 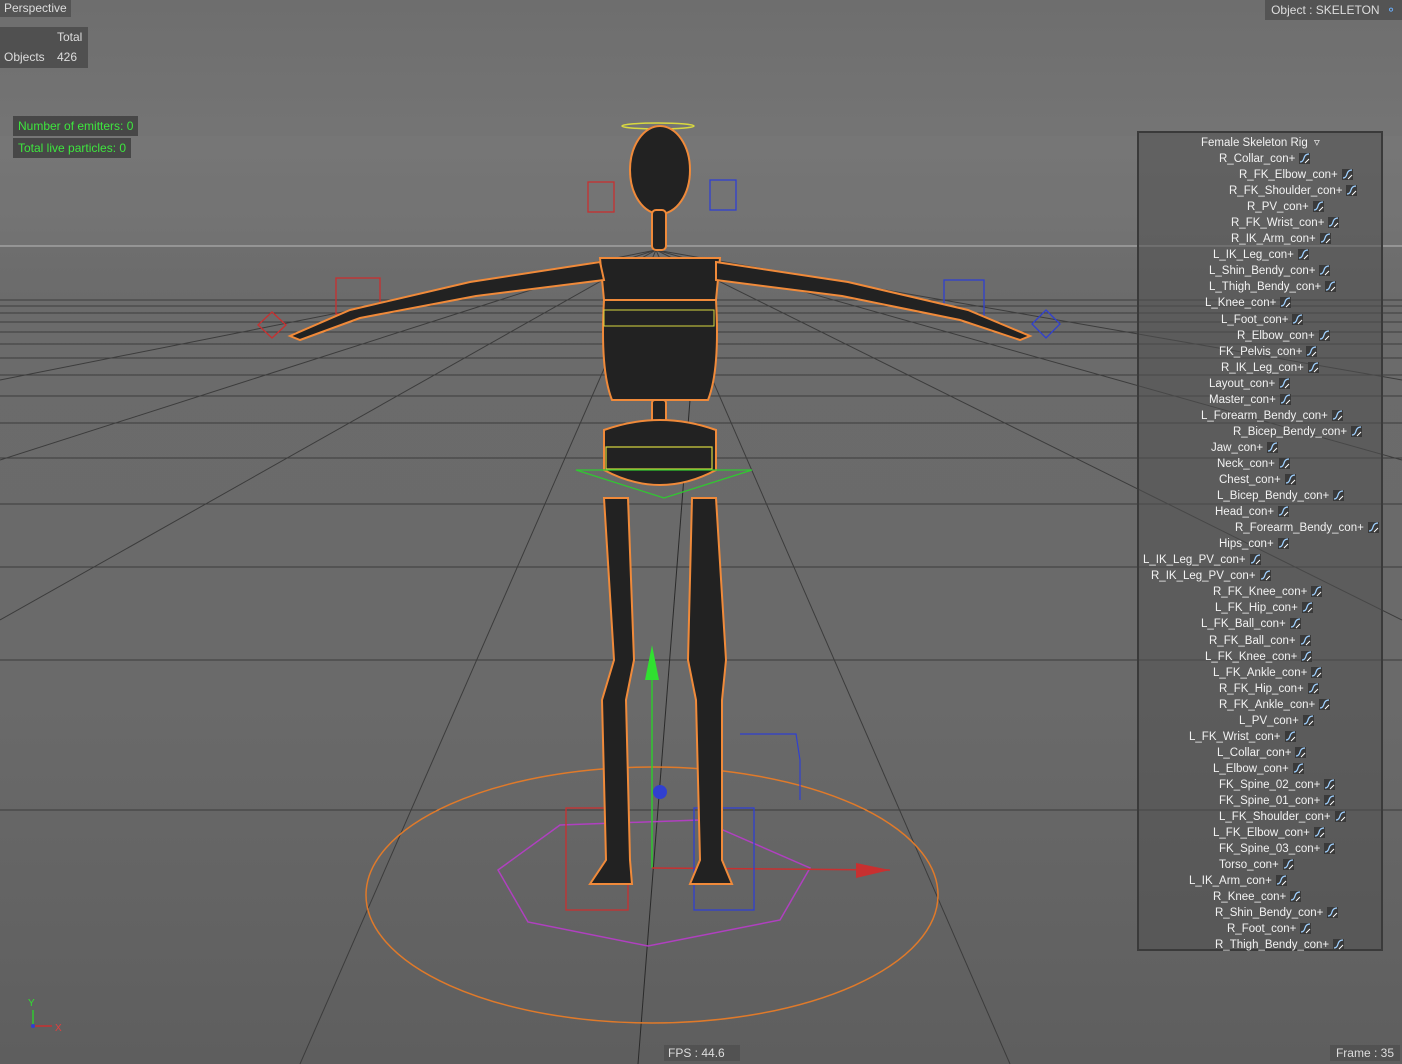 I want to click on rig-control-item: L_FK_Shoulder_con+, so click(x=1282, y=817).